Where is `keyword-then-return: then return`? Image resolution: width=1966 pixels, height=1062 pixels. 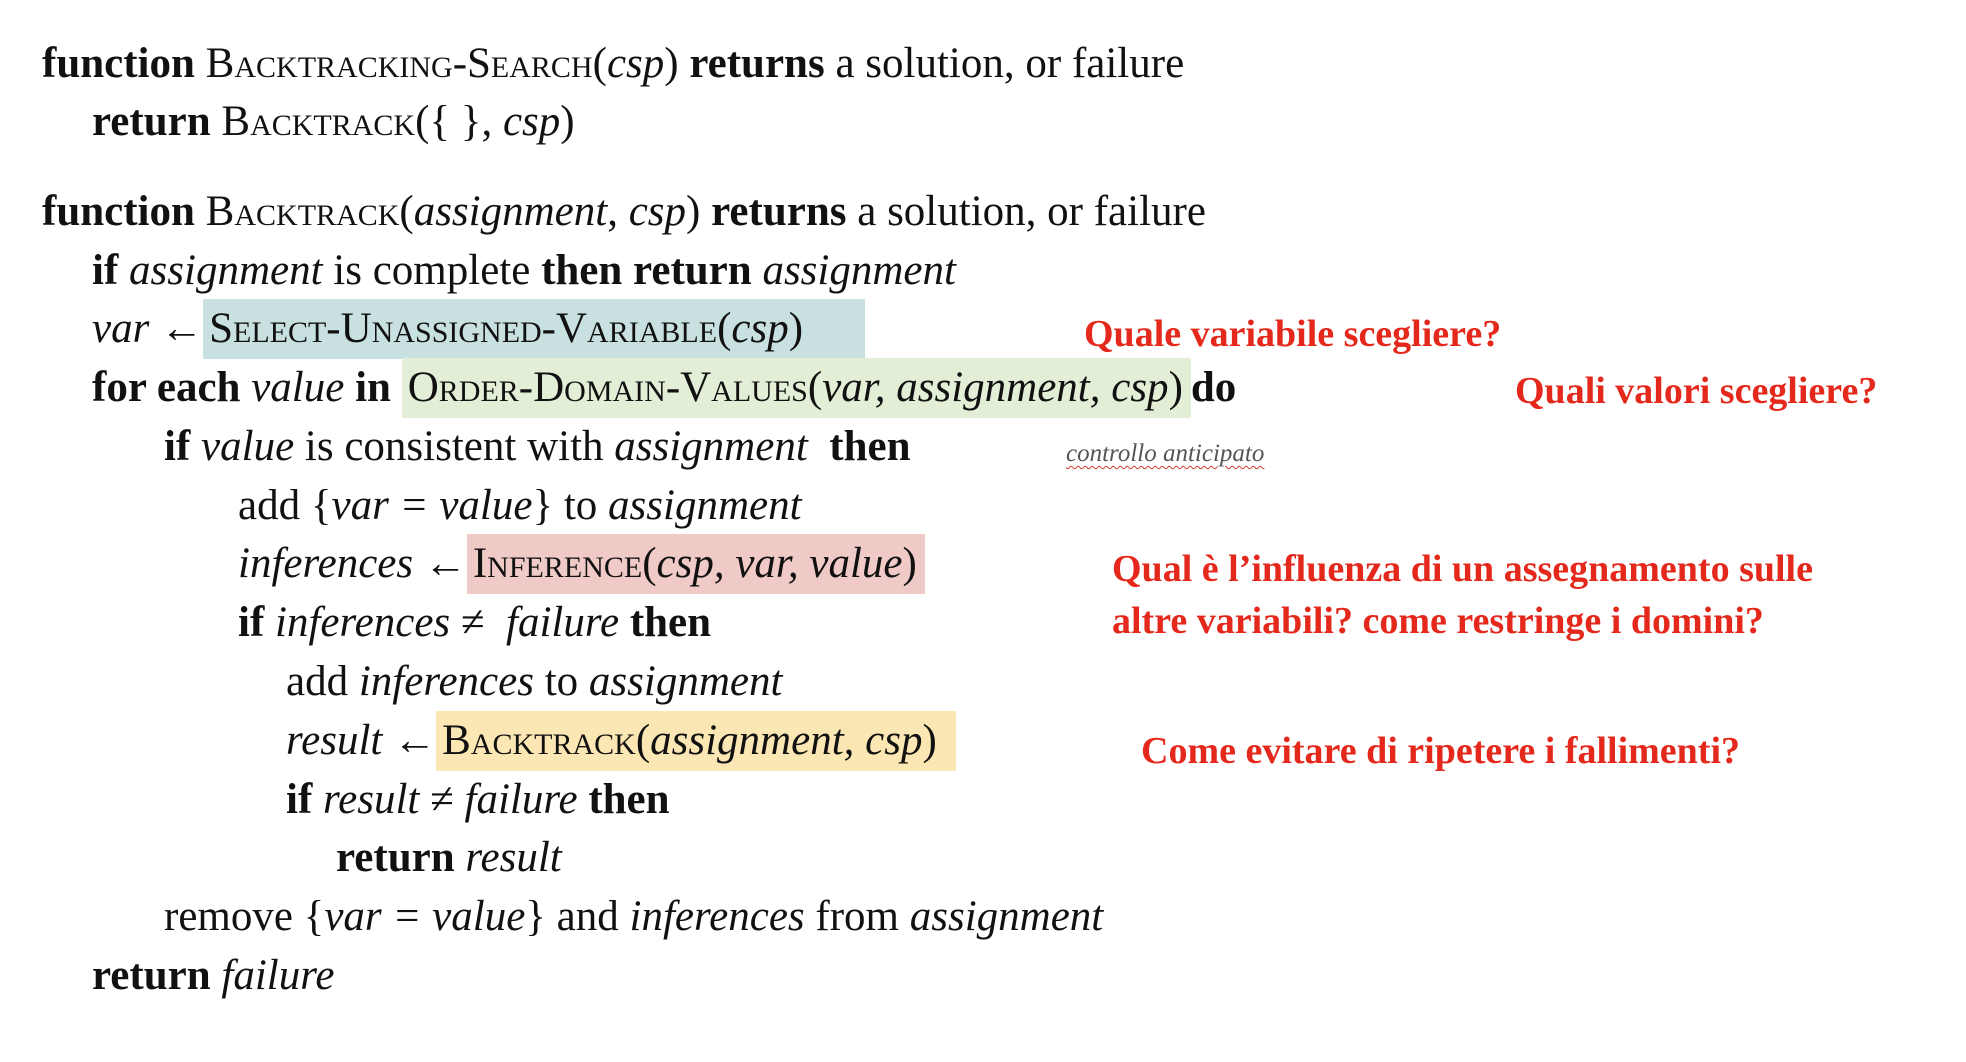
keyword-then-return: then return is located at coordinates (646, 270).